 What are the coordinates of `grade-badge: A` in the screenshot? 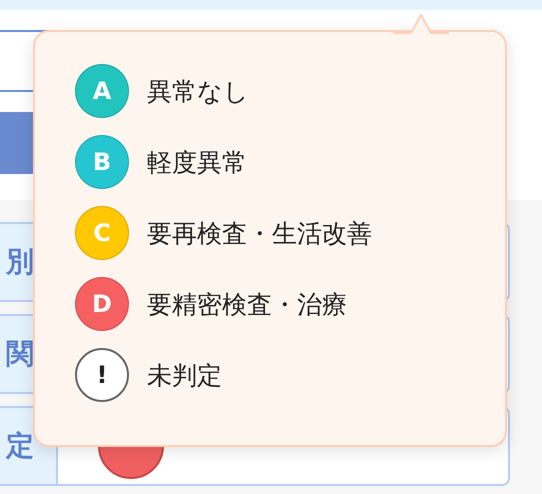 It's located at (102, 91).